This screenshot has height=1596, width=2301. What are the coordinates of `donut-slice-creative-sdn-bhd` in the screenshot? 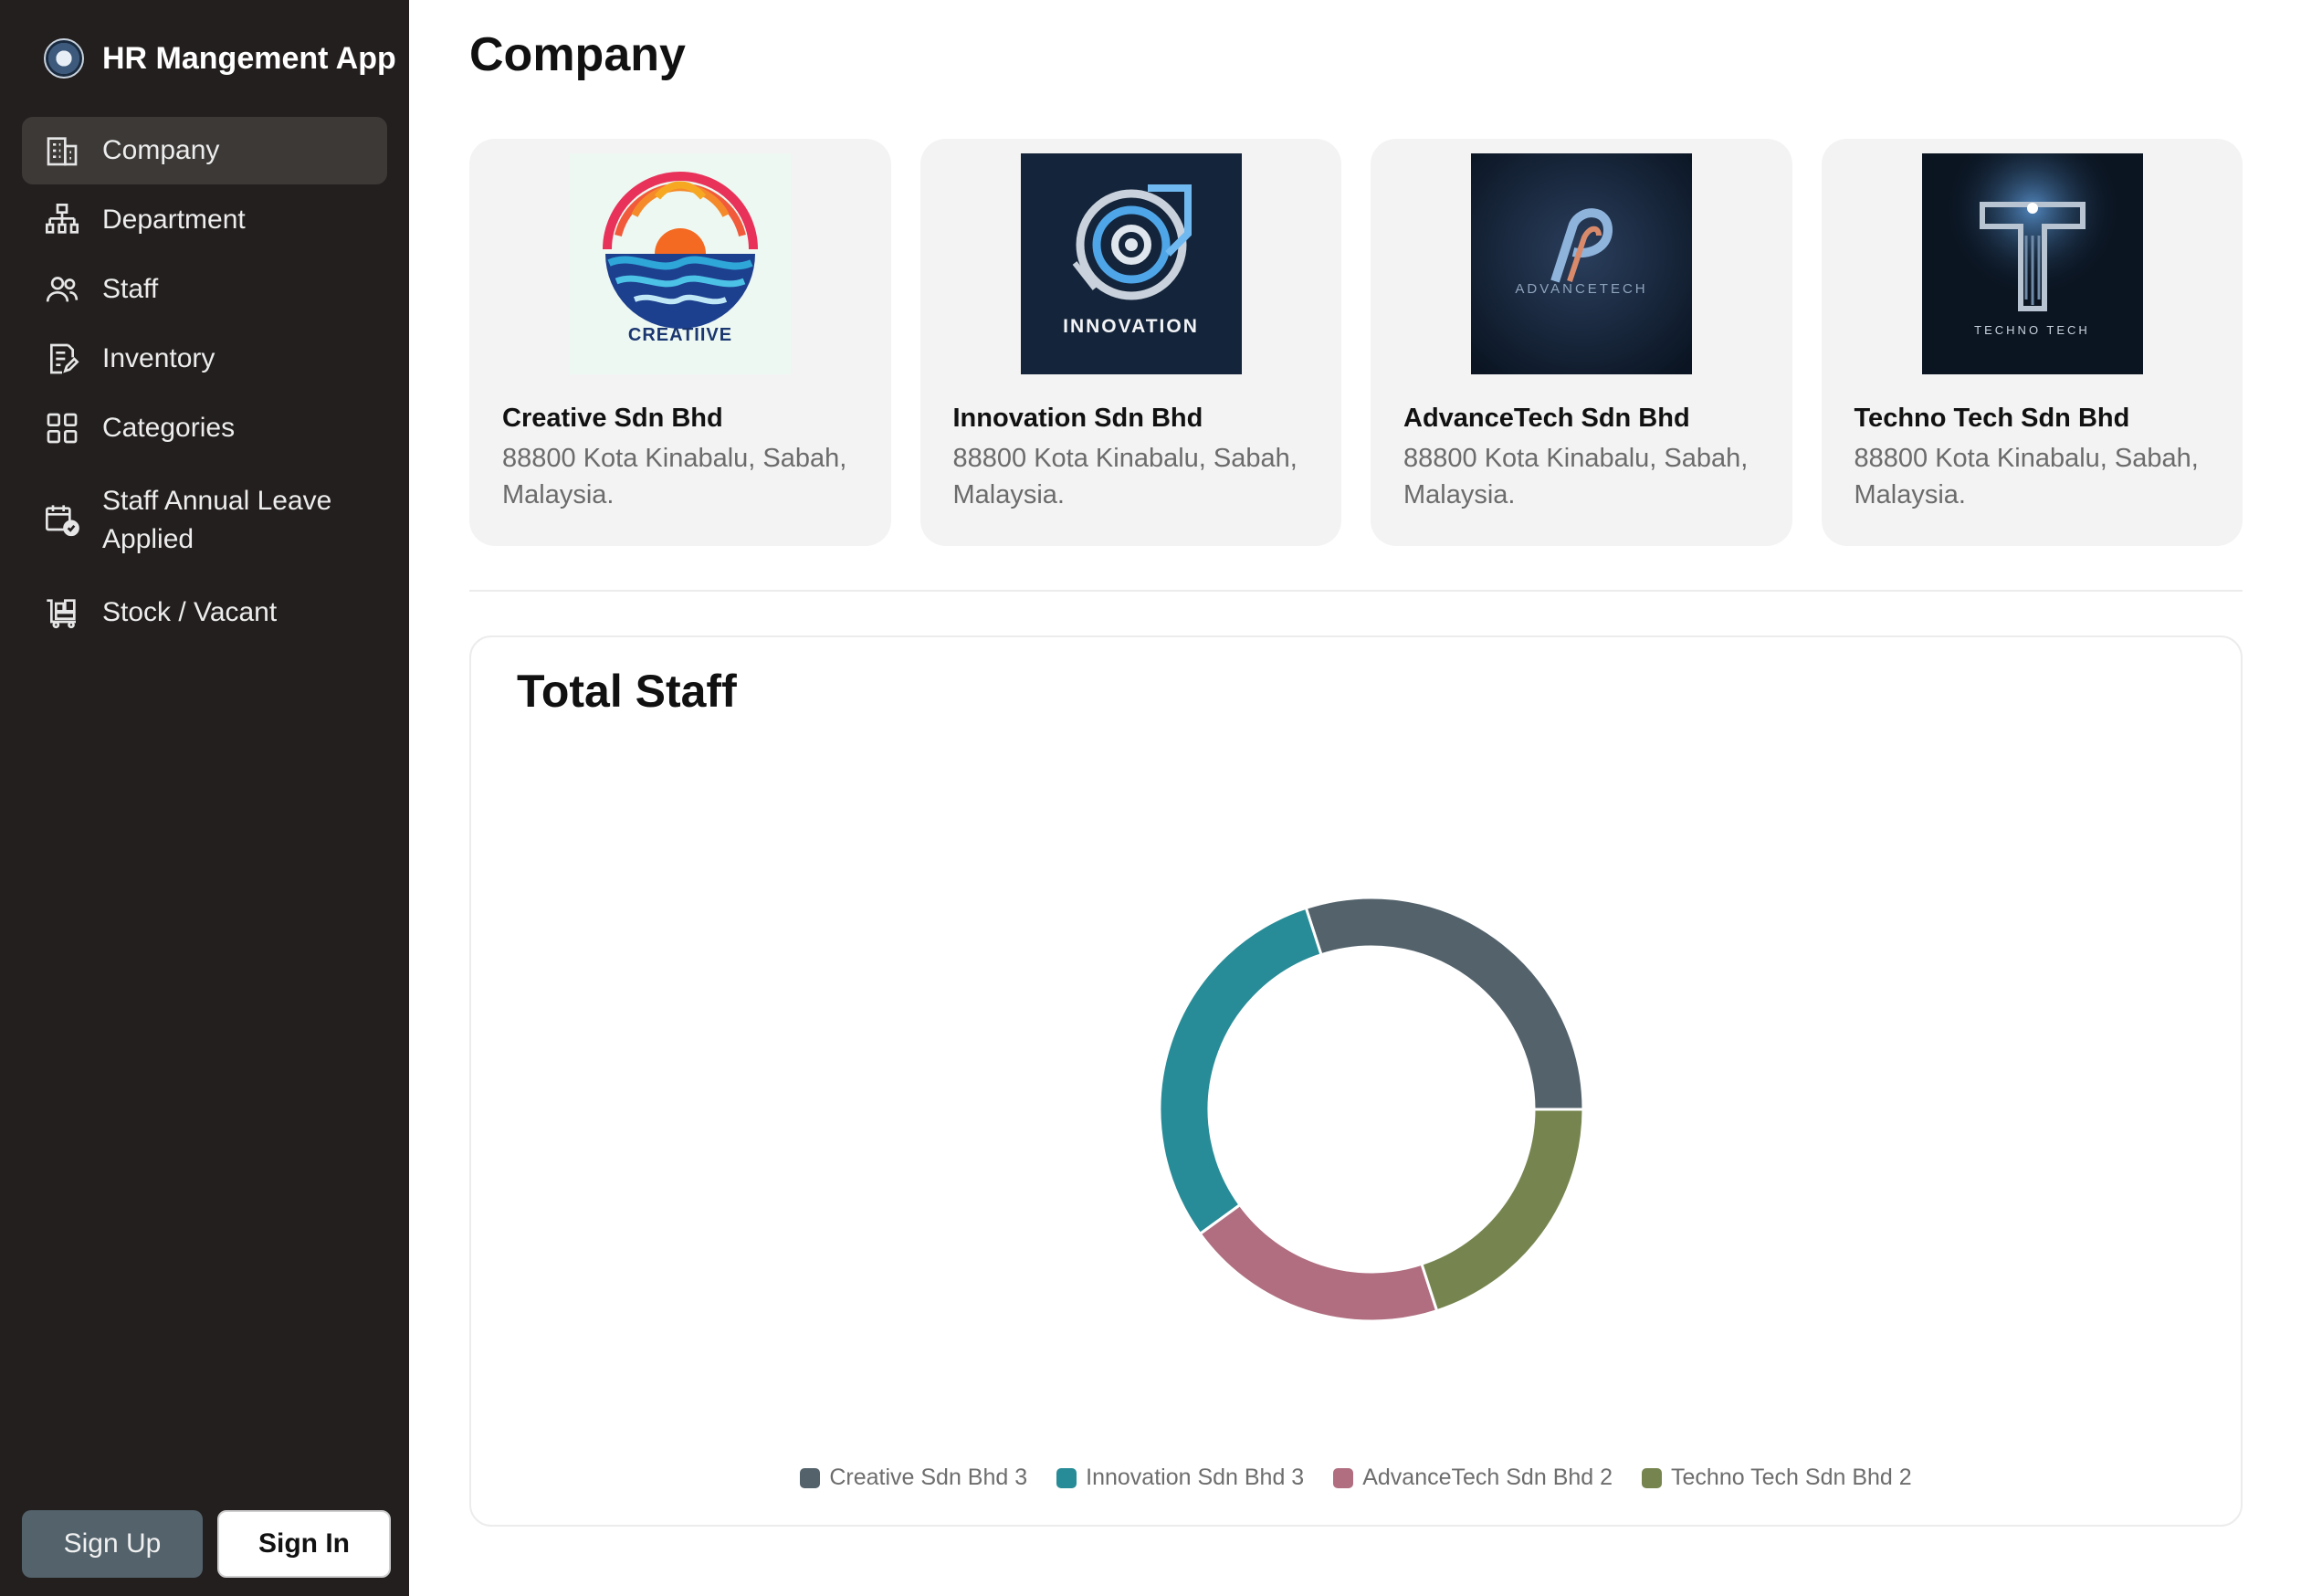 It's located at (1444, 1003).